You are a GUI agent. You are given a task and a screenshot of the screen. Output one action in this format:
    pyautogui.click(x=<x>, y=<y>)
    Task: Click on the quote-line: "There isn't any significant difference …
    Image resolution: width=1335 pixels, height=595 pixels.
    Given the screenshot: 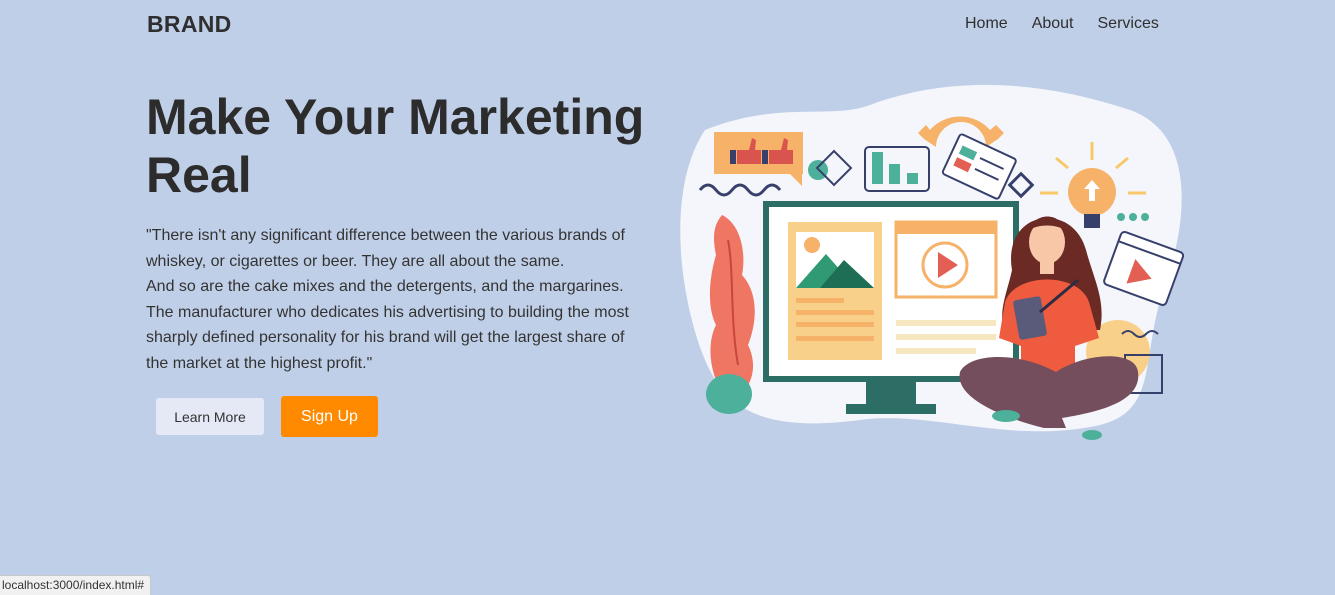 What is the action you would take?
    pyautogui.click(x=385, y=235)
    